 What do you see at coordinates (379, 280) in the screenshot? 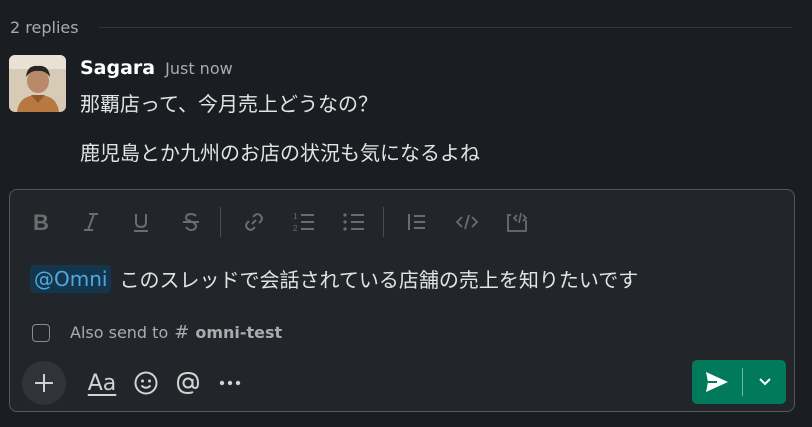
I see `input-text: このスレッドで会話されている店舗の売上を知りたいです` at bounding box center [379, 280].